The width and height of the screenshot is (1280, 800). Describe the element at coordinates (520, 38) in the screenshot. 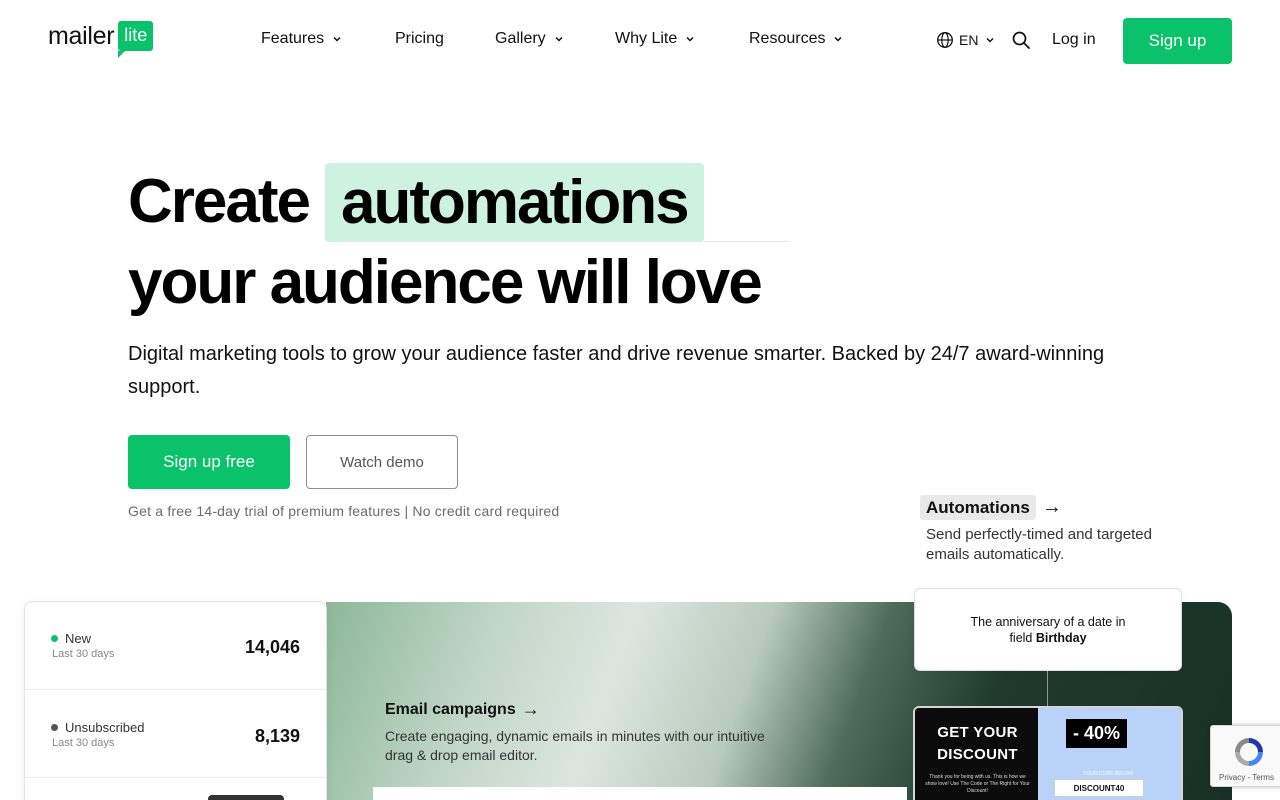

I see `nav-item-label: Gallery` at that location.